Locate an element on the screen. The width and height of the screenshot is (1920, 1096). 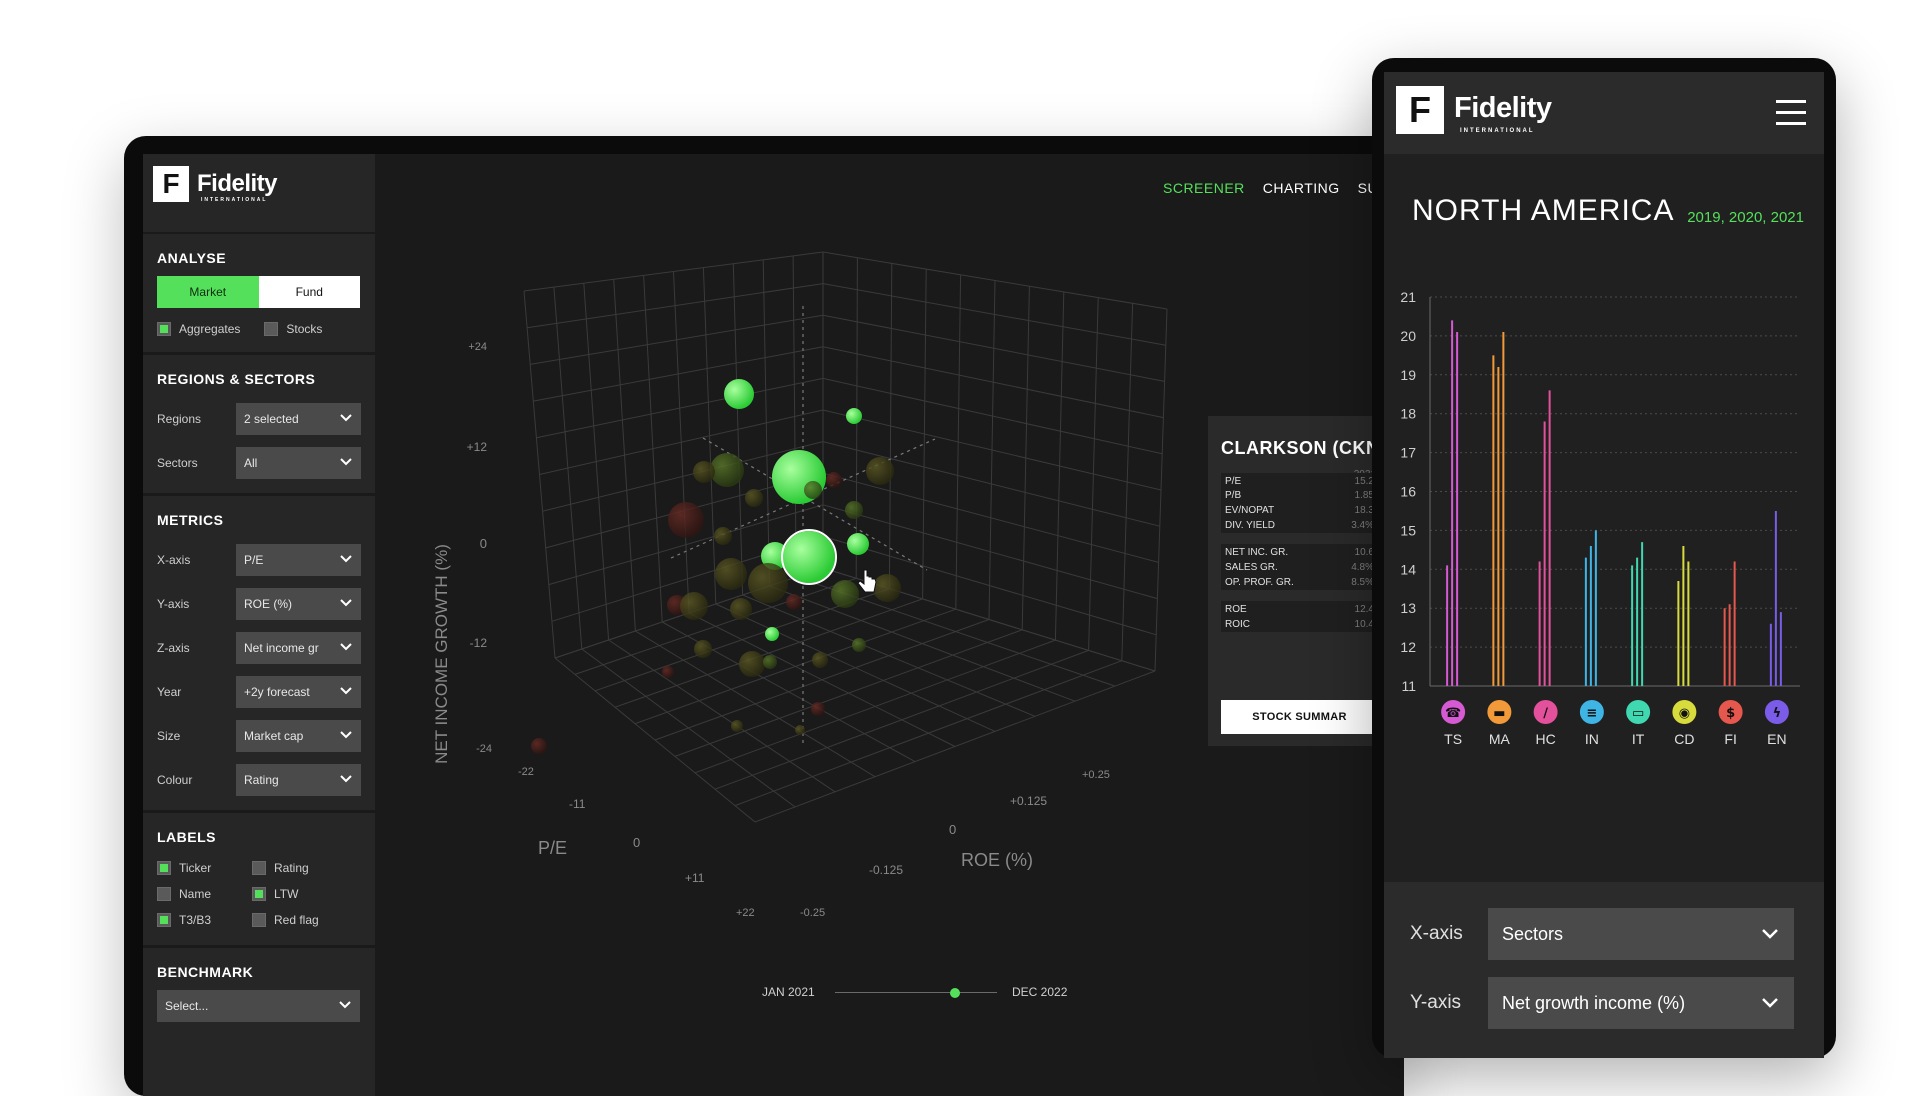
aggregates-checkbox: Aggregates is located at coordinates (198, 329).